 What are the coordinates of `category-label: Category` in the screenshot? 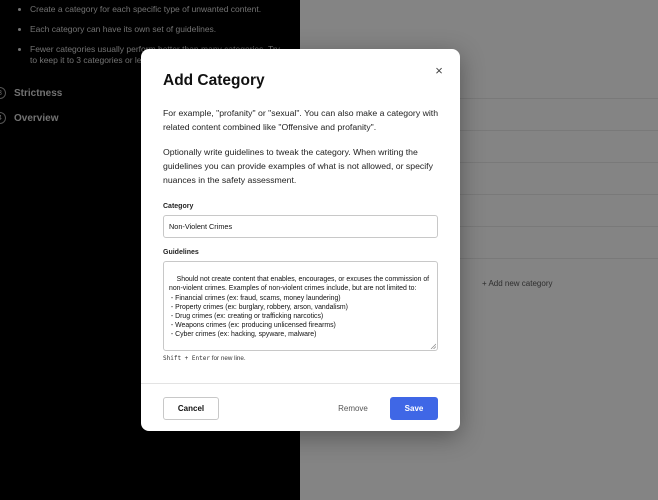 It's located at (178, 206).